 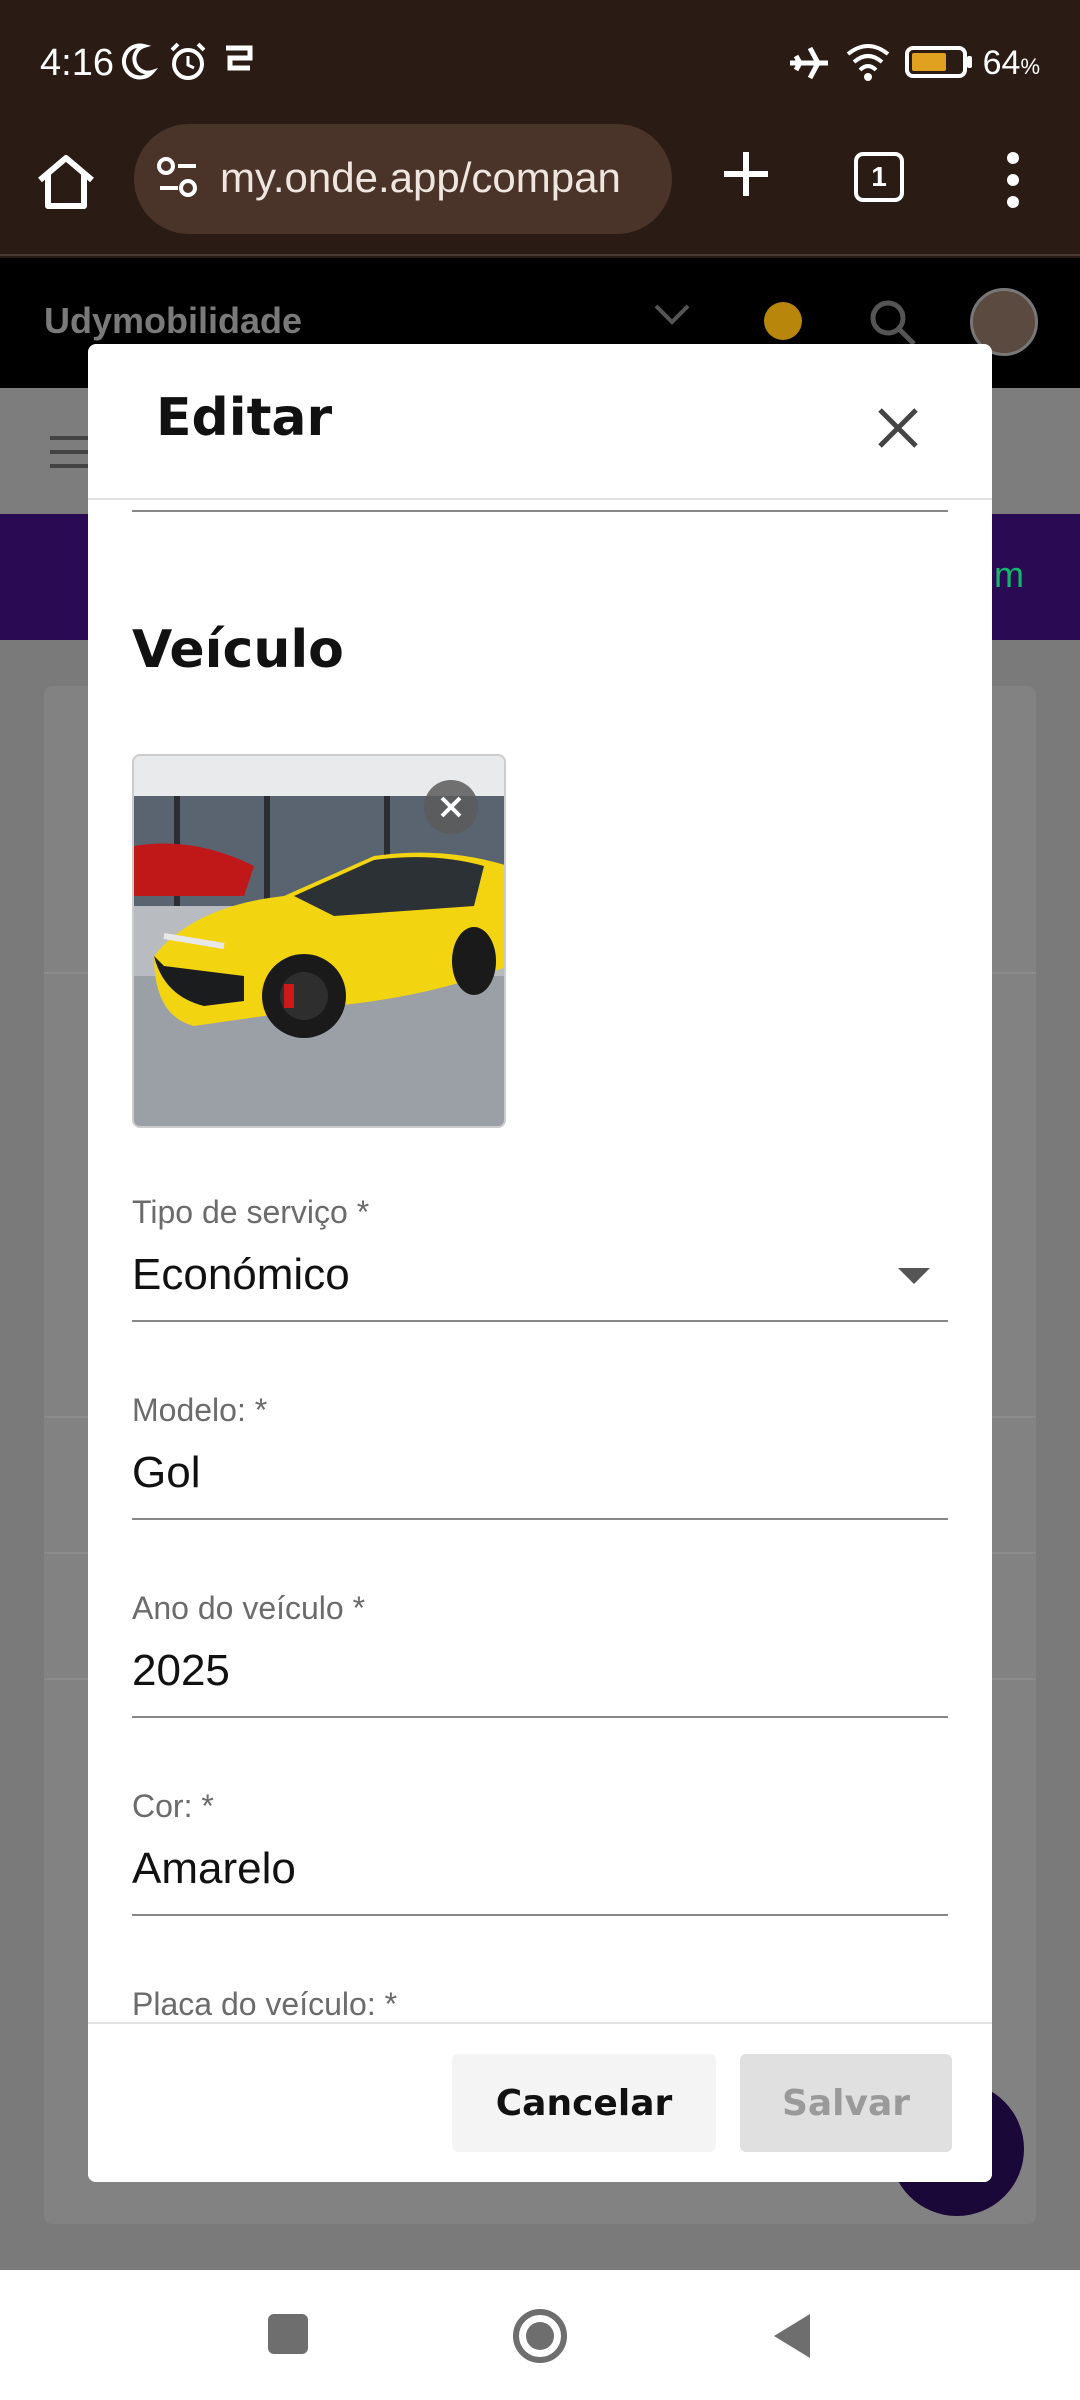 I want to click on recents-button, so click(x=288, y=2334).